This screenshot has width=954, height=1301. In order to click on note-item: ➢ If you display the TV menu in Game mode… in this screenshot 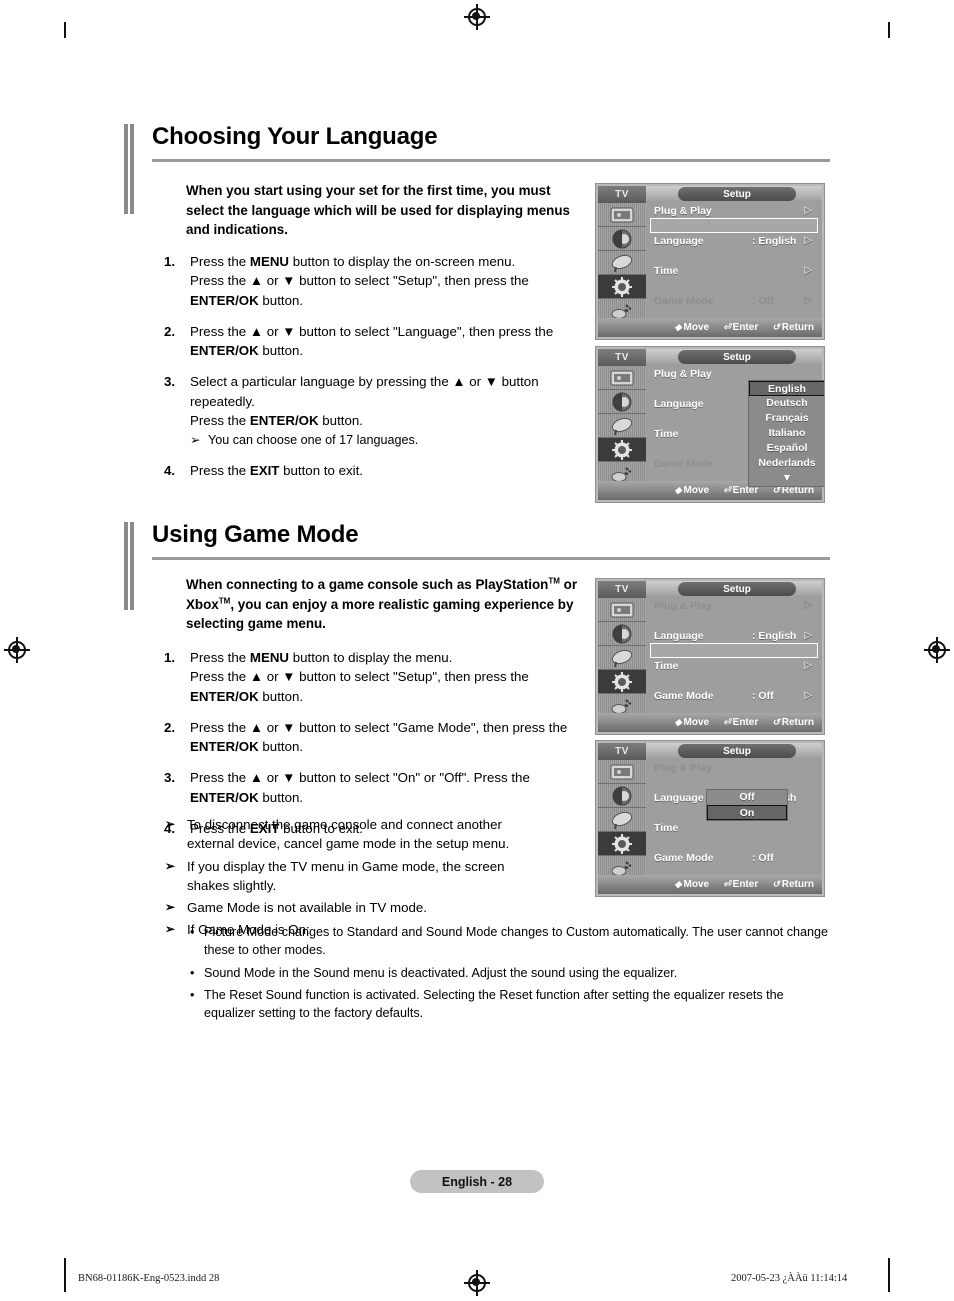, I will do `click(350, 876)`.